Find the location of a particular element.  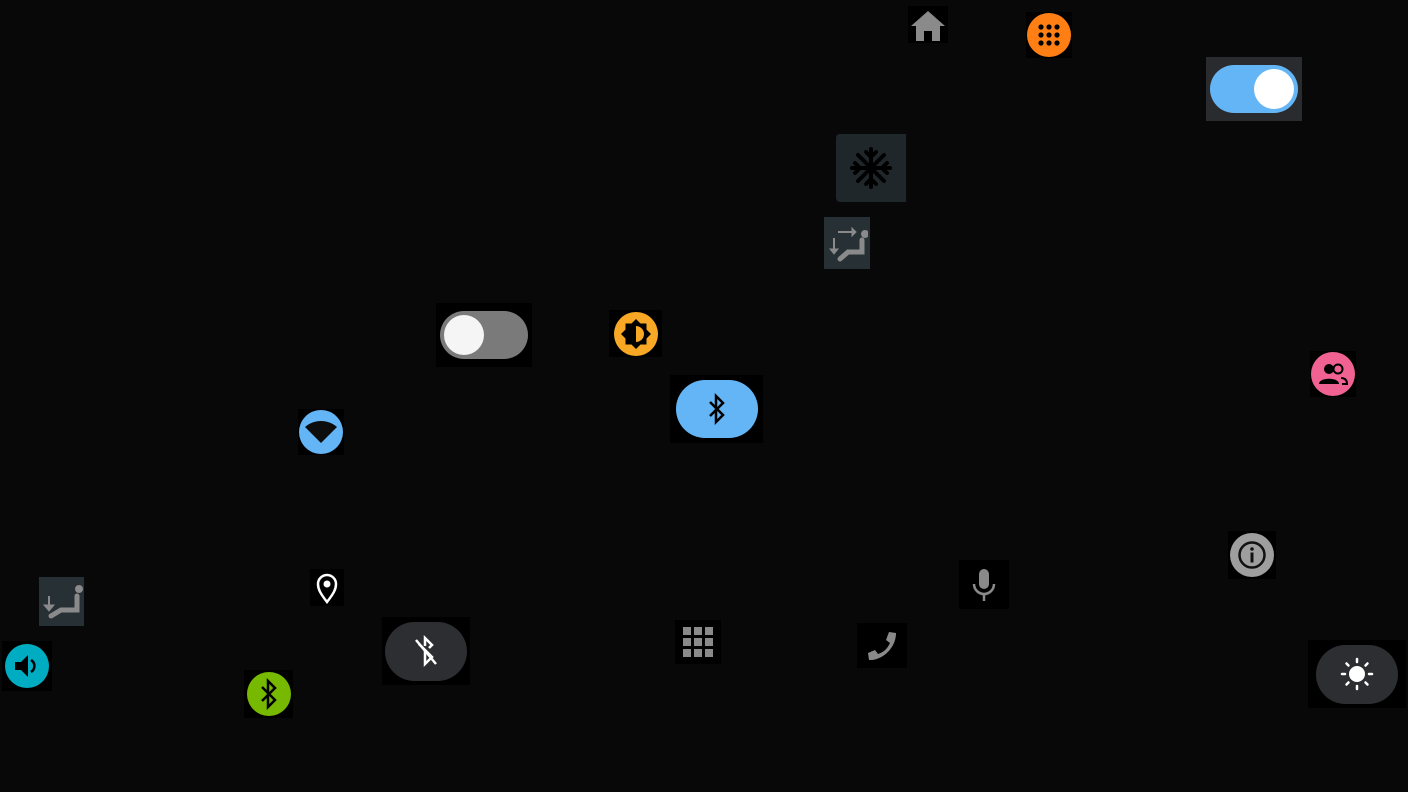

brightness-auto-icon is located at coordinates (635, 333).